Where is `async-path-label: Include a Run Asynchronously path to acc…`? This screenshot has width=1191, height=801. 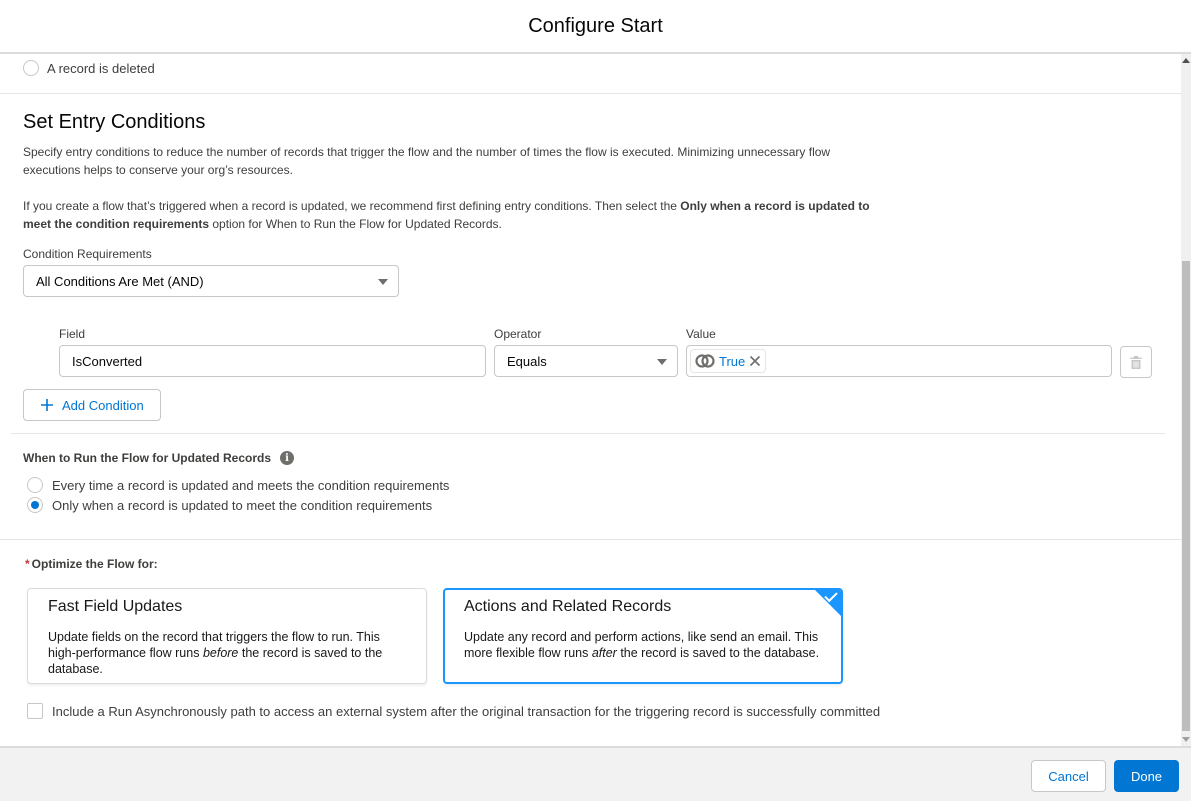
async-path-label: Include a Run Asynchronously path to acc… is located at coordinates (466, 711).